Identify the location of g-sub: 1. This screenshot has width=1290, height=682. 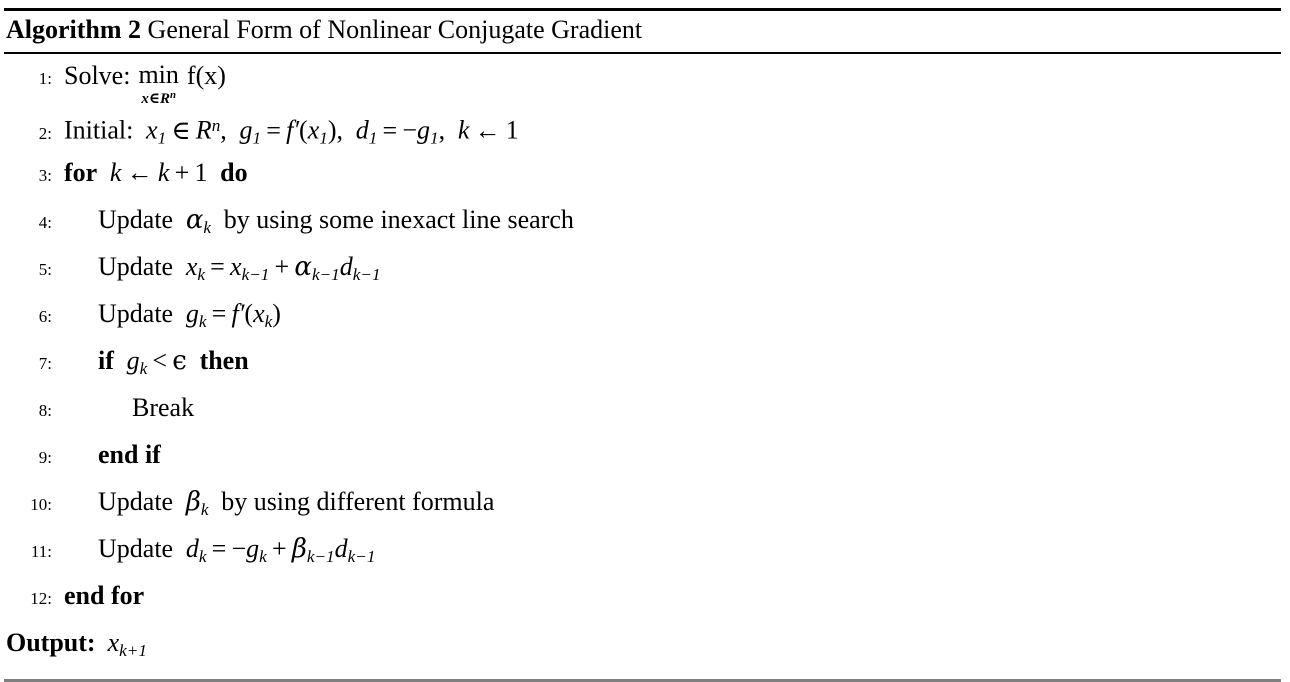
(257, 138).